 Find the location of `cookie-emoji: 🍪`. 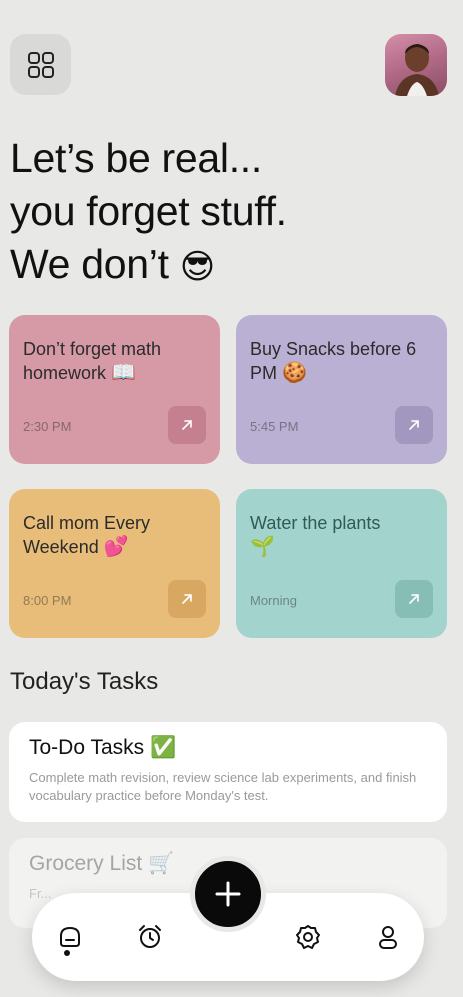

cookie-emoji: 🍪 is located at coordinates (294, 373).